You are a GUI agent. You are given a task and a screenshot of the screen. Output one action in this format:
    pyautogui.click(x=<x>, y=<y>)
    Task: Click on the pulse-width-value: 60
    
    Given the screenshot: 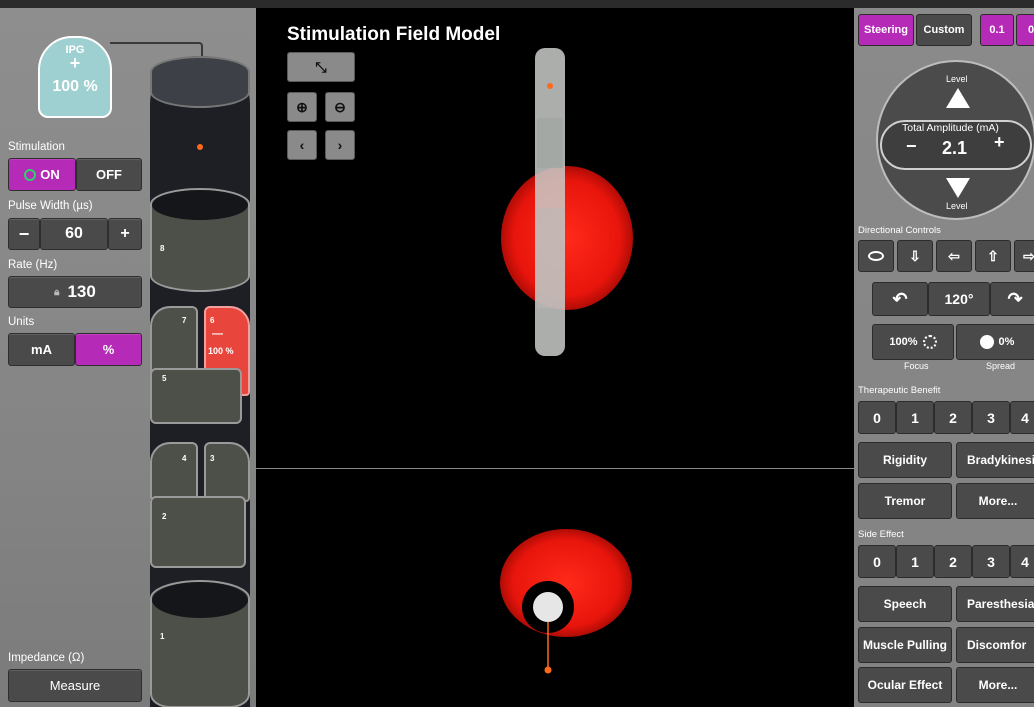 What is the action you would take?
    pyautogui.click(x=74, y=234)
    